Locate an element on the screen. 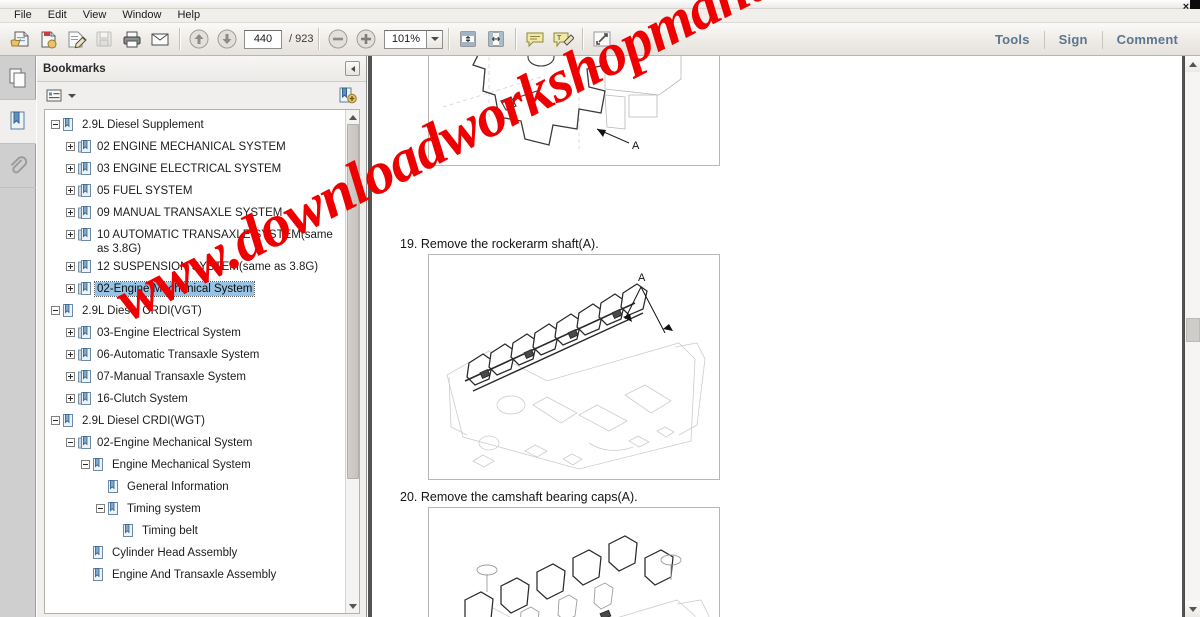  bookmark-node: 07-Manual Transaxle System is located at coordinates (195, 377).